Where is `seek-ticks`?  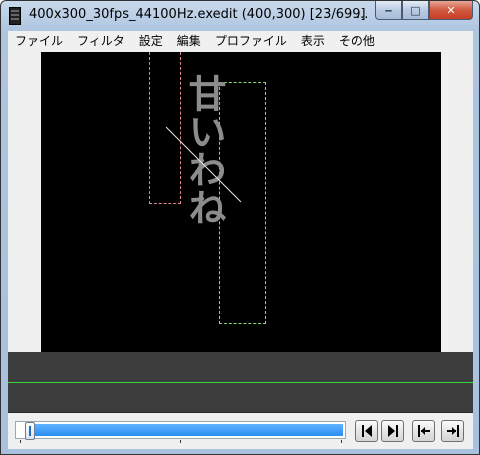
seek-ticks is located at coordinates (185, 442).